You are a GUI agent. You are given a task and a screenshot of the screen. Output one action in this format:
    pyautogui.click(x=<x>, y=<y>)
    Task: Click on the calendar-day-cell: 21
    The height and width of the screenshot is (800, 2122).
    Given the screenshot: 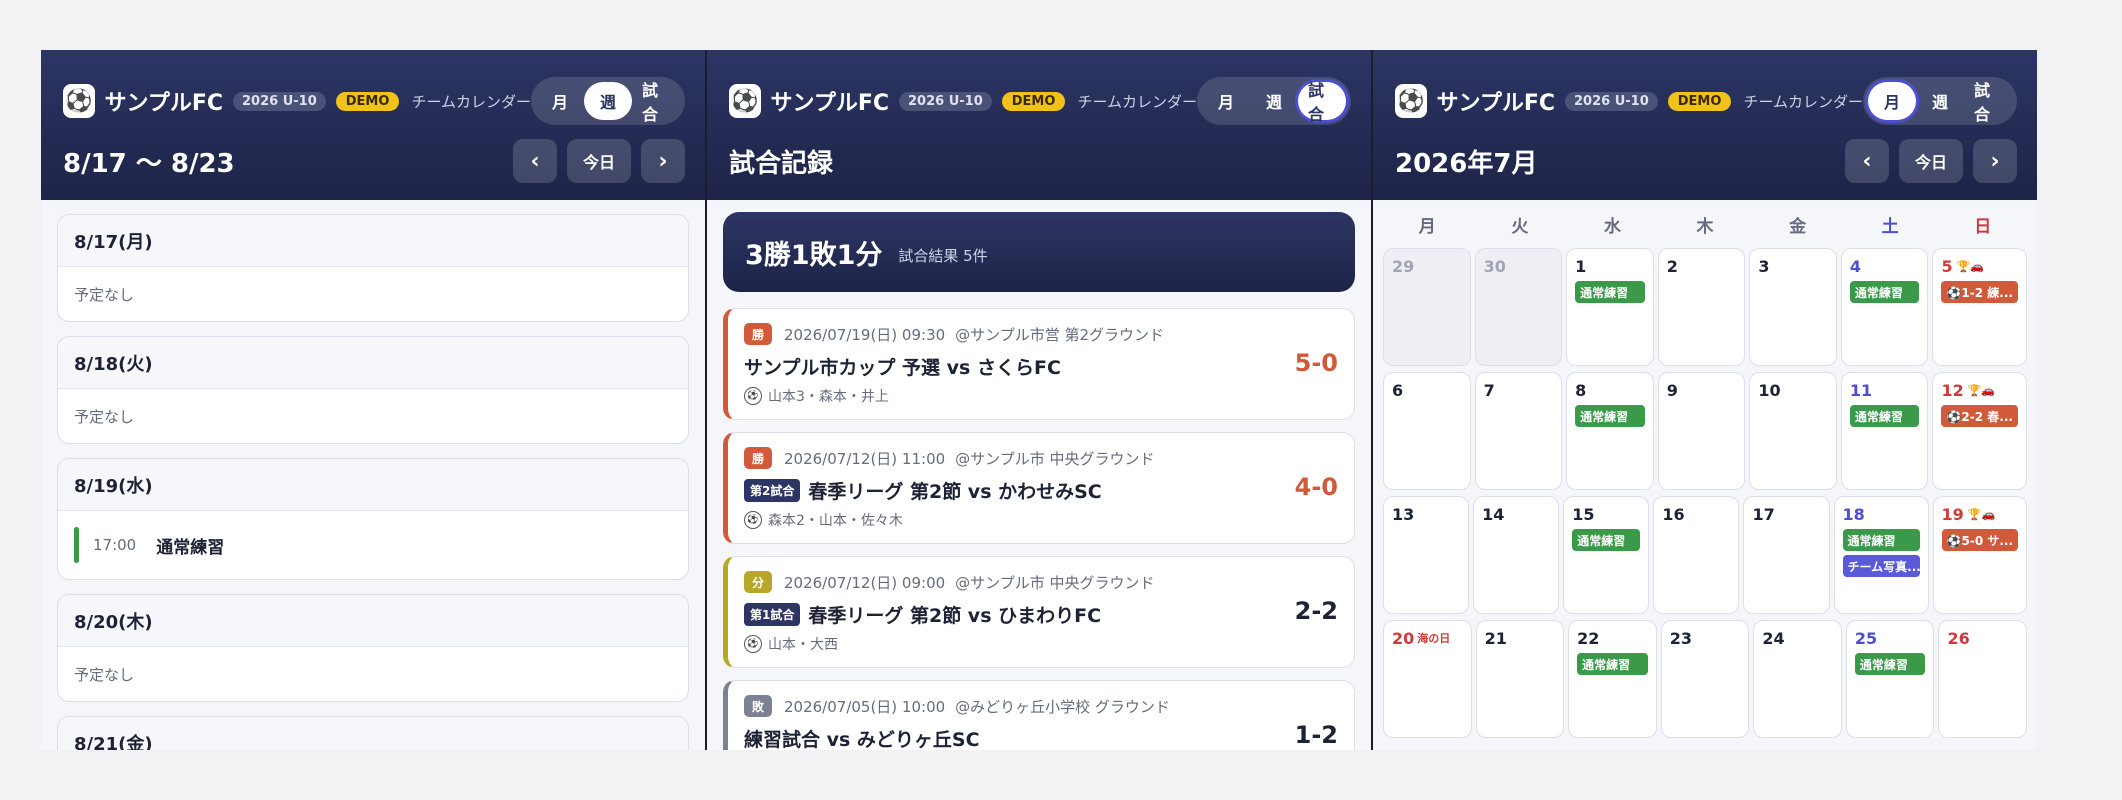 What is the action you would take?
    pyautogui.click(x=1520, y=679)
    